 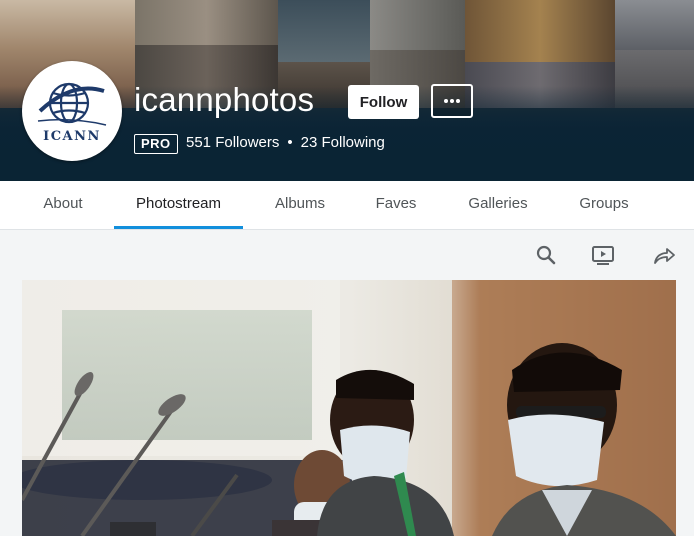 What do you see at coordinates (63, 205) in the screenshot?
I see `tab-about: About` at bounding box center [63, 205].